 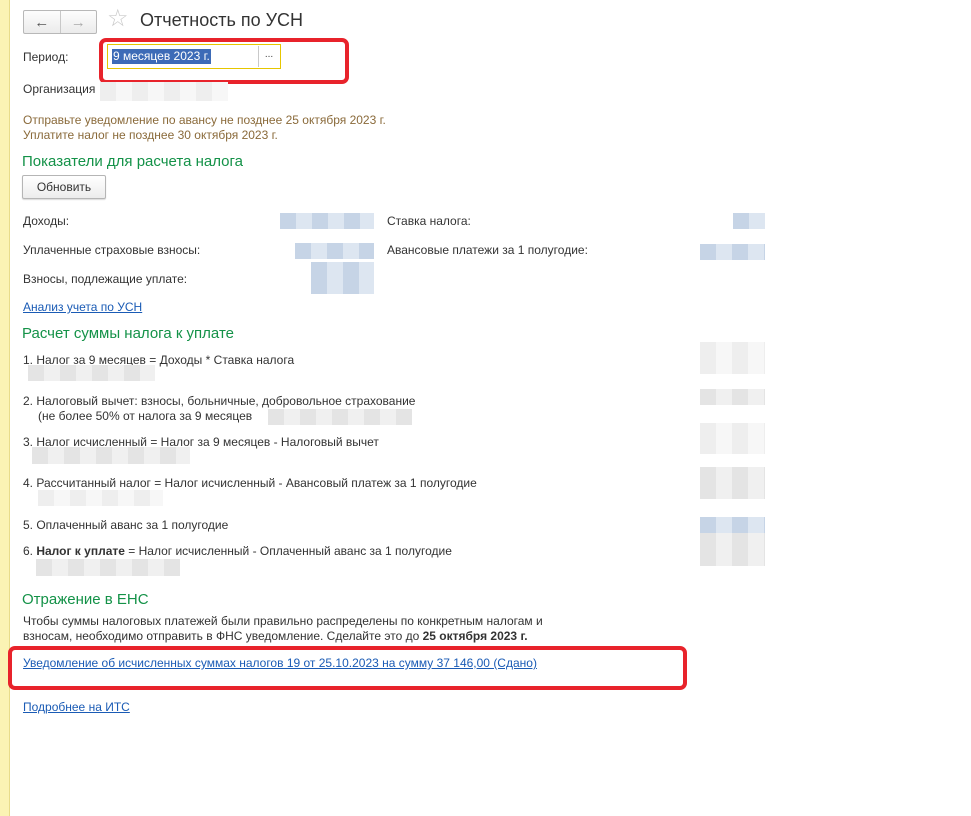 What do you see at coordinates (80, 551) in the screenshot?
I see `tax-payable-label: Налог к уплате` at bounding box center [80, 551].